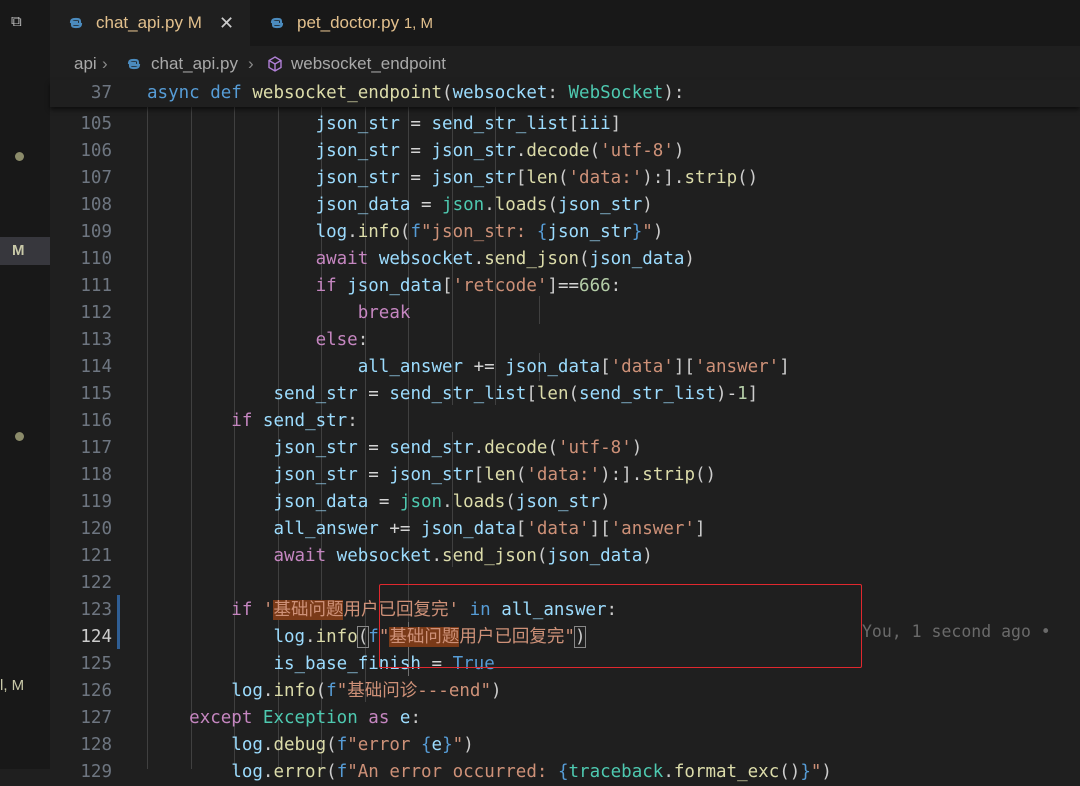  I want to click on method-cube-icon, so click(275, 64).